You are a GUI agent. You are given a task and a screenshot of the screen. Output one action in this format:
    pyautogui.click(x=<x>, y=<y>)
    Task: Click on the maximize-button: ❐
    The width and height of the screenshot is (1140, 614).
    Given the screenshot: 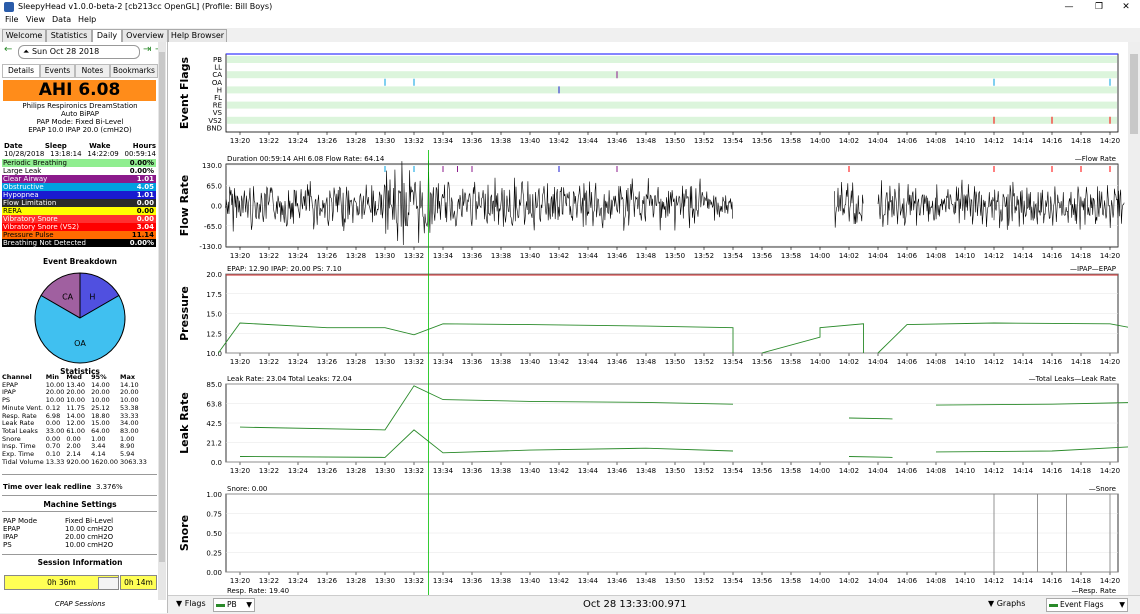 What is the action you would take?
    pyautogui.click(x=1099, y=7)
    